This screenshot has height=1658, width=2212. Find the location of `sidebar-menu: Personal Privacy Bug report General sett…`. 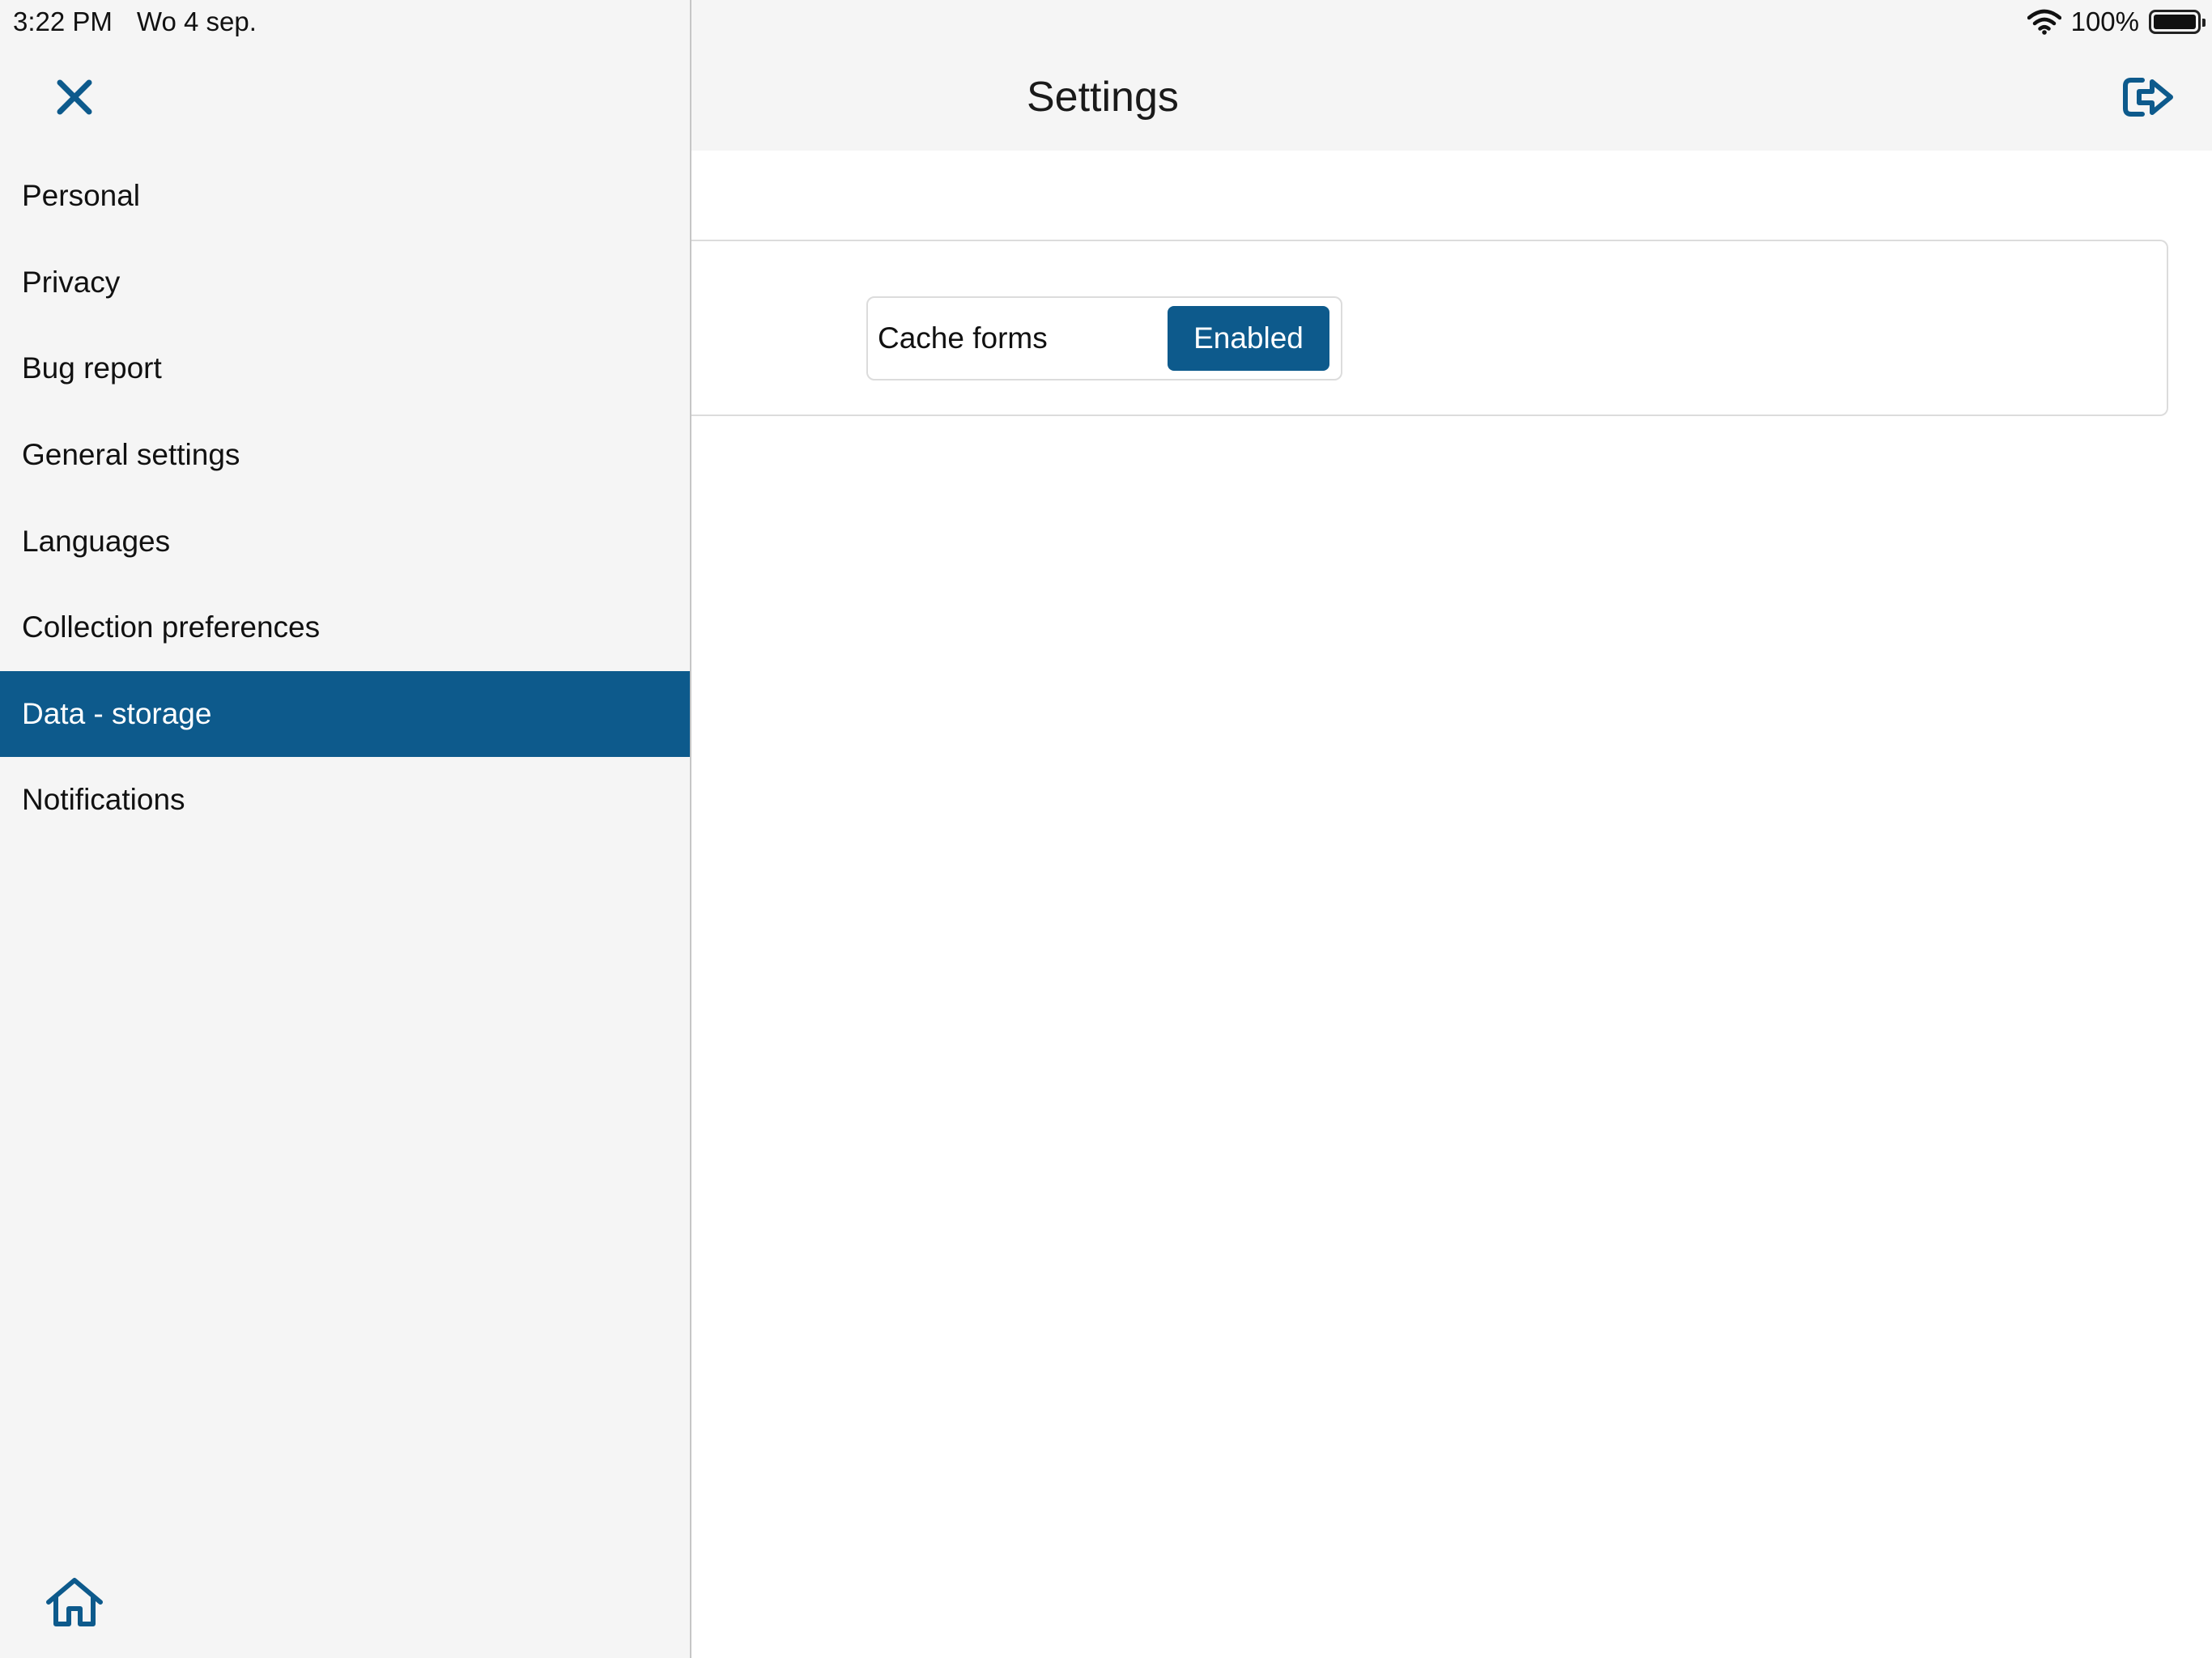

sidebar-menu: Personal Privacy Bug report General sett… is located at coordinates (345, 498).